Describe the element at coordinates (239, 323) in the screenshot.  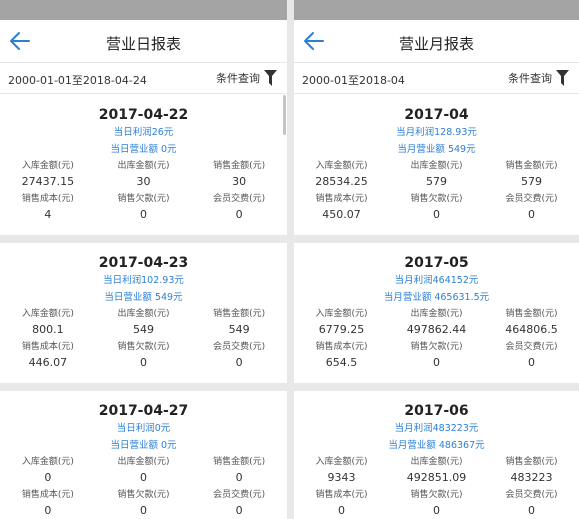
I see `metric-cell: 销售金额(元) 549` at that location.